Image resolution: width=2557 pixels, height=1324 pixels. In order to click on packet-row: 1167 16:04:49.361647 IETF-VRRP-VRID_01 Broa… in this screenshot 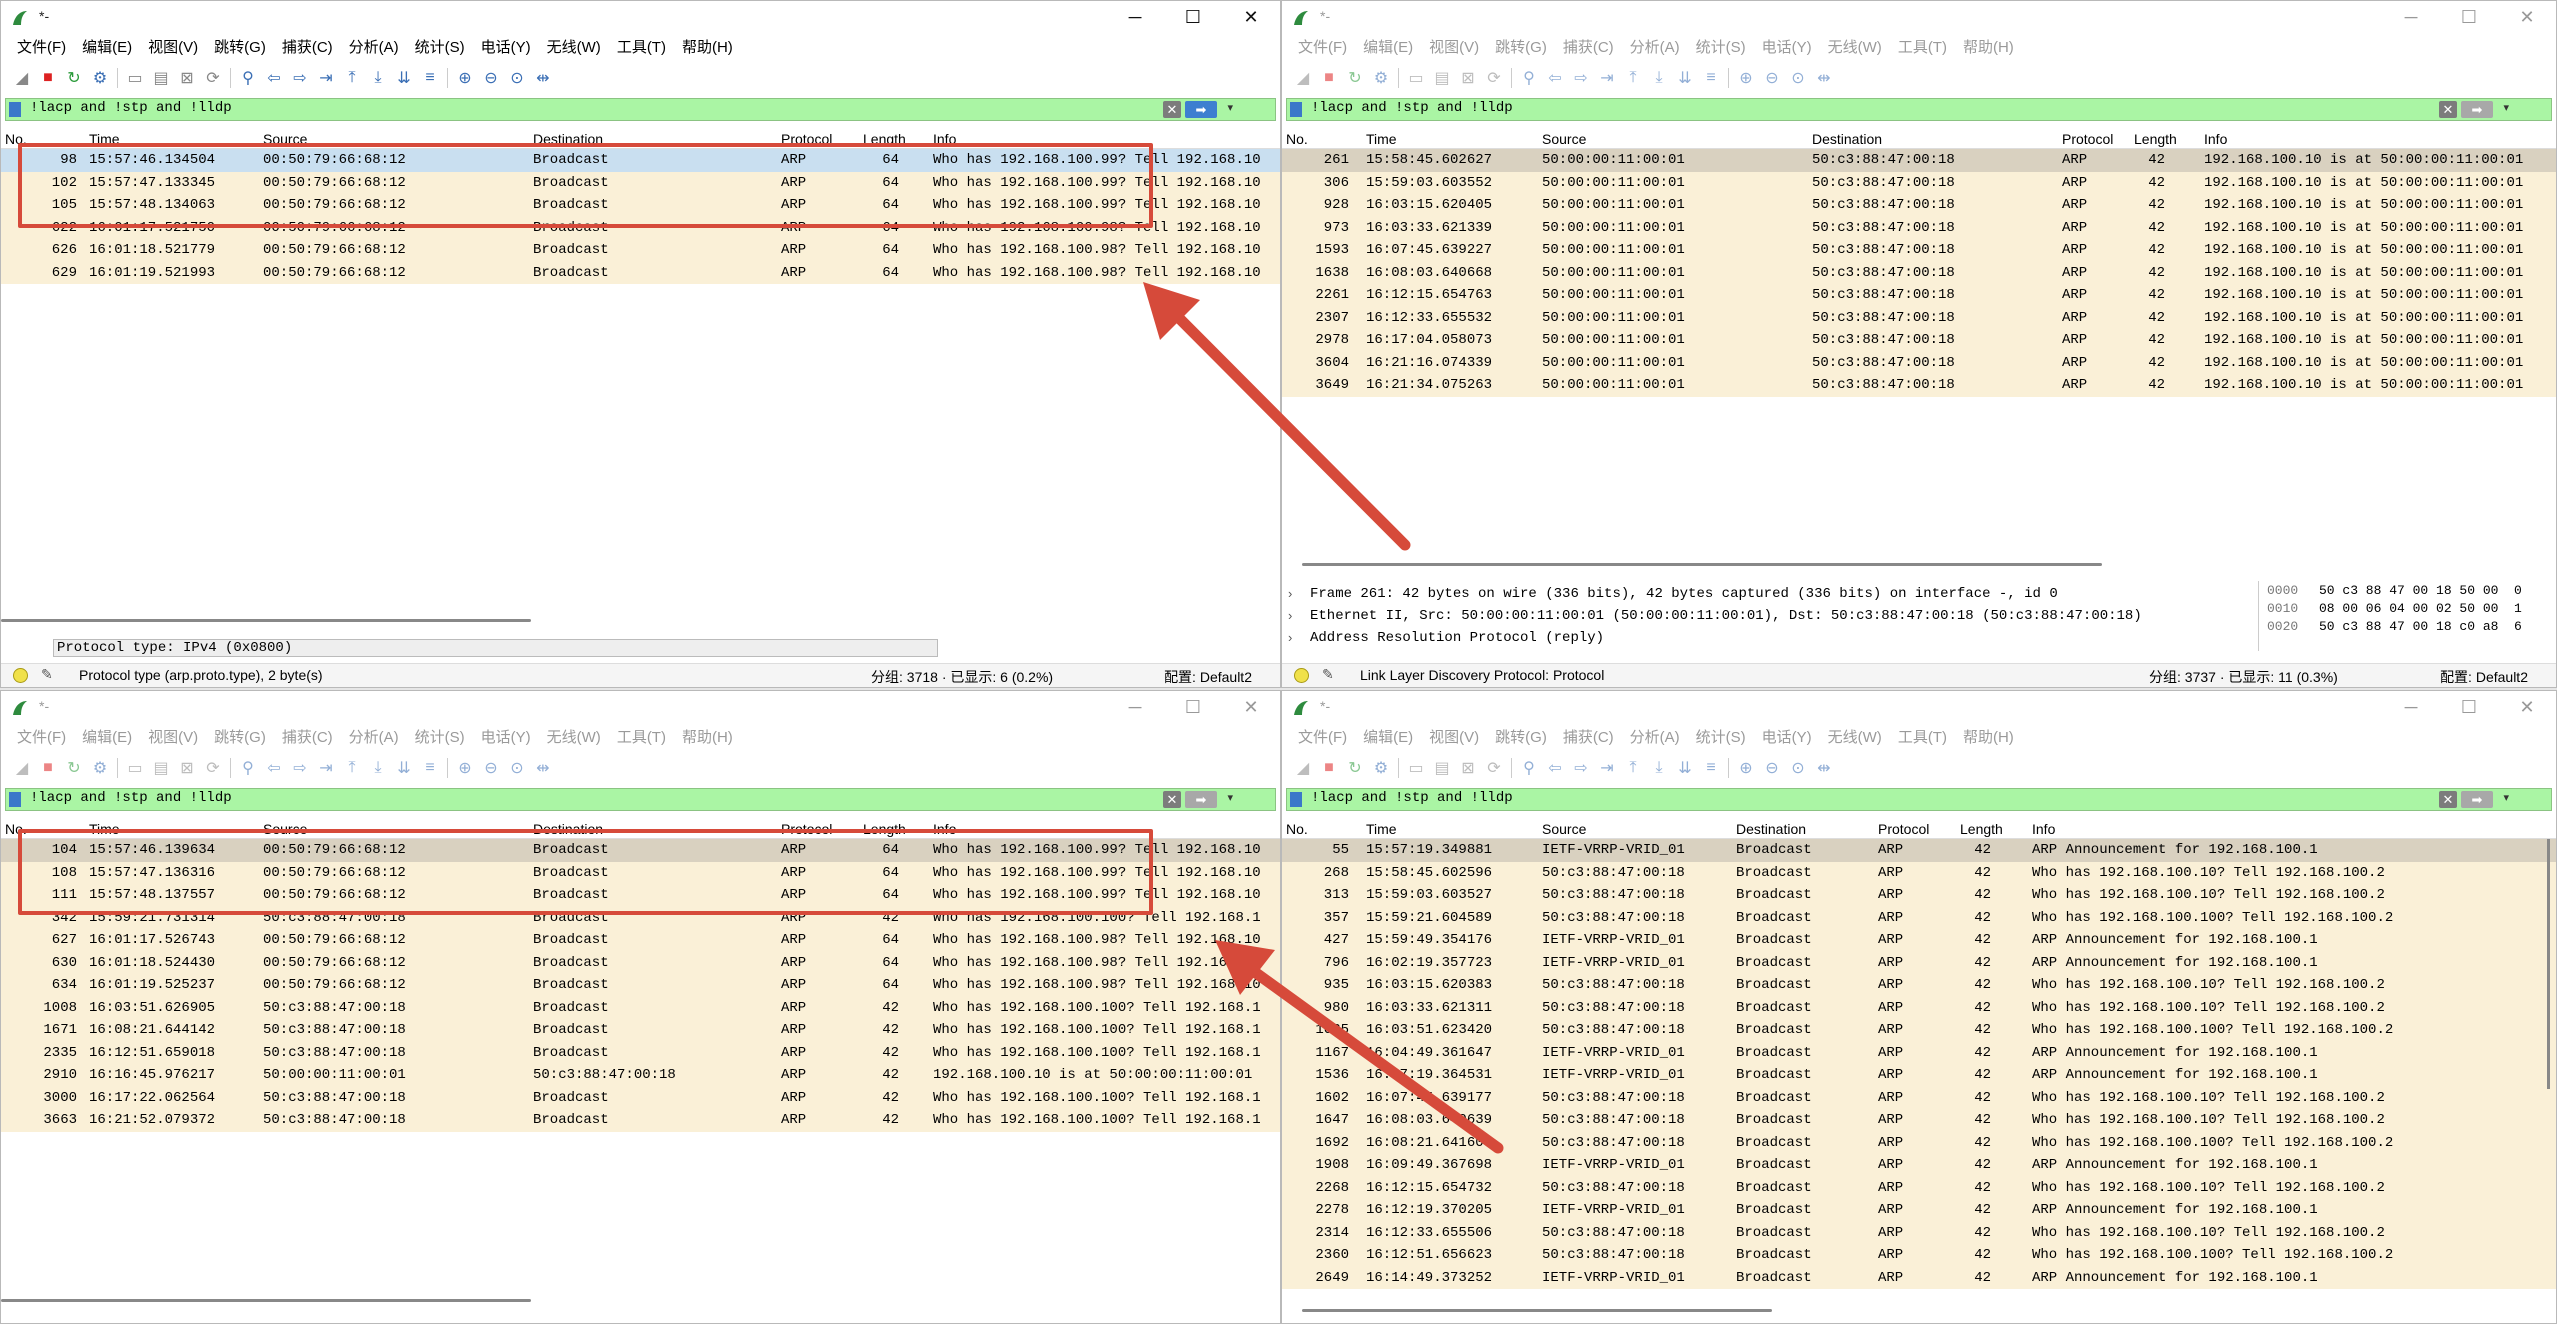, I will do `click(1919, 1052)`.